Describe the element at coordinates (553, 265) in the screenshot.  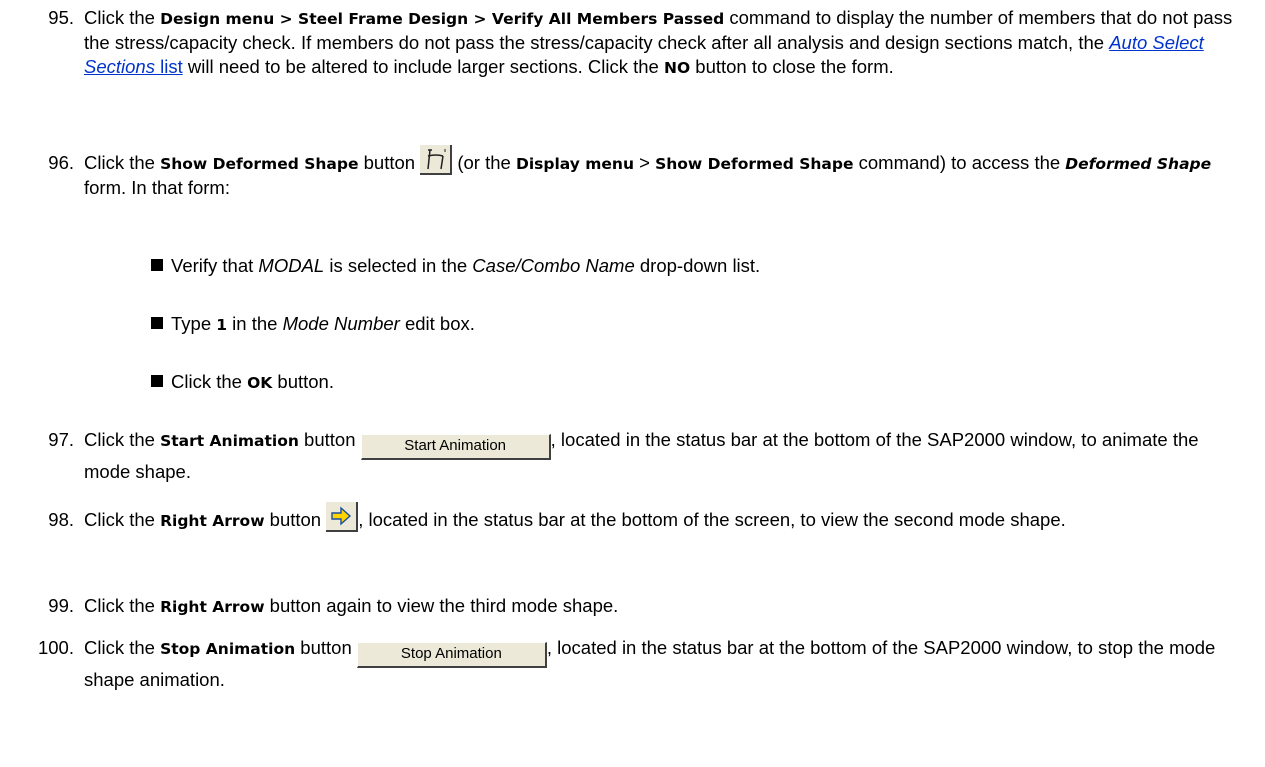
I see `field-name: Case/Combo Name` at that location.